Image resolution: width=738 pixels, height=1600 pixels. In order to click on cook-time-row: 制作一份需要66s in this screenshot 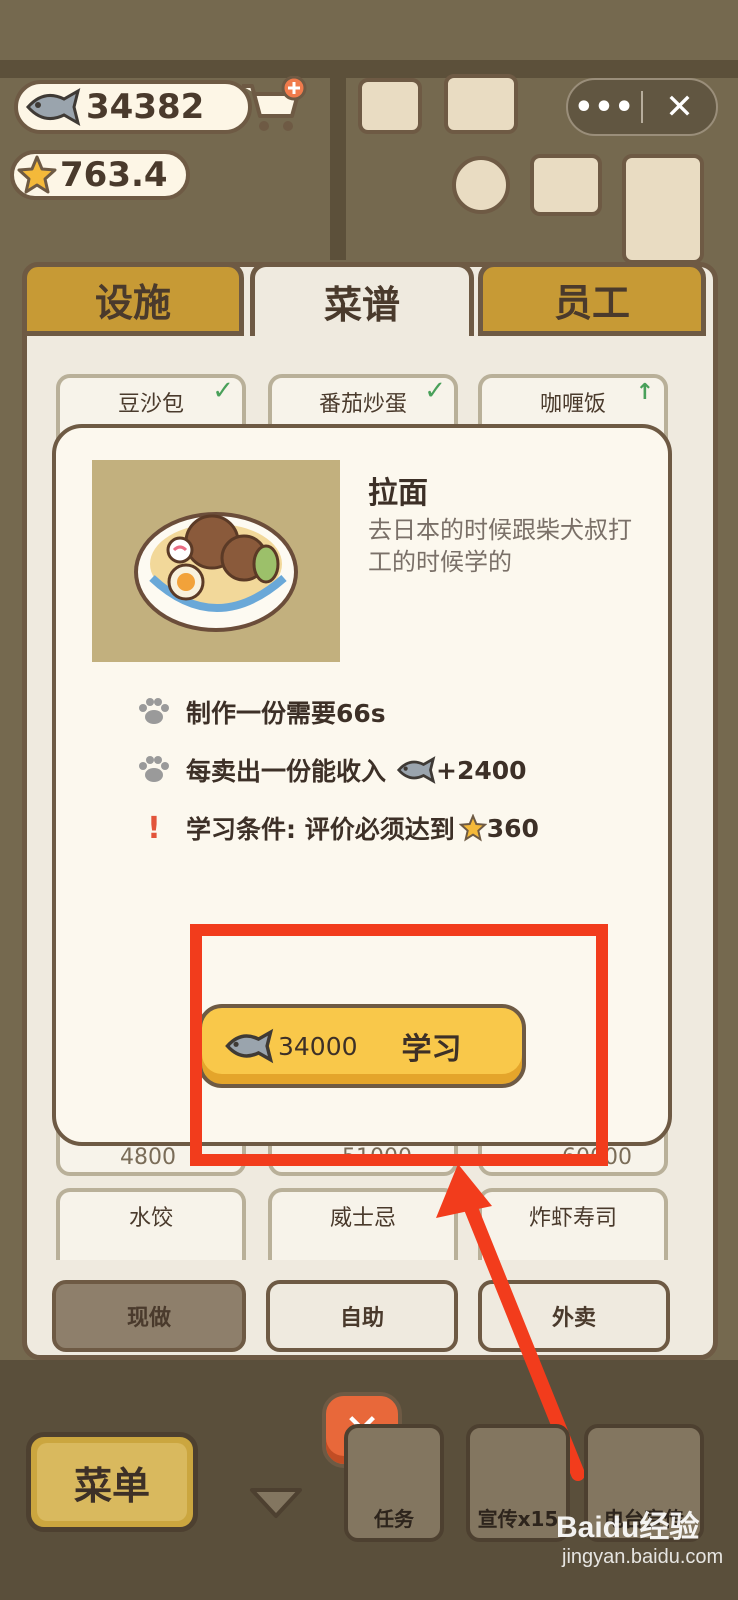, I will do `click(259, 712)`.